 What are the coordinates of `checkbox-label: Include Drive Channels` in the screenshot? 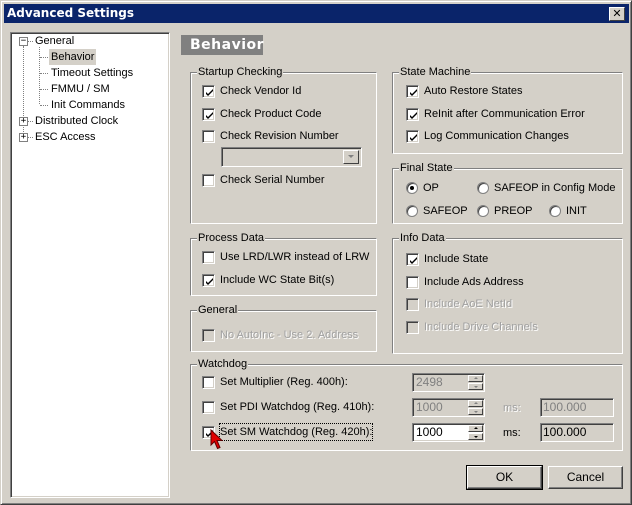 It's located at (481, 327).